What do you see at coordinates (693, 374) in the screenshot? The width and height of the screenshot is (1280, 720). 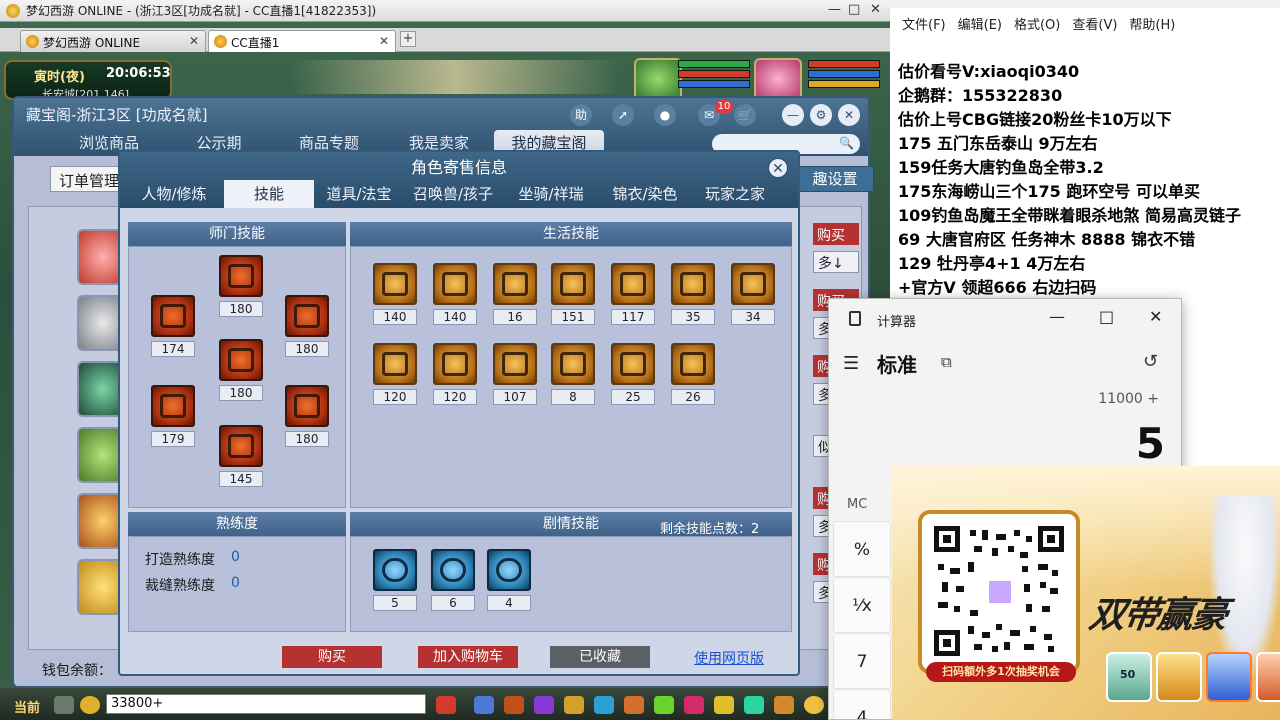 I see `life-skill: 26` at bounding box center [693, 374].